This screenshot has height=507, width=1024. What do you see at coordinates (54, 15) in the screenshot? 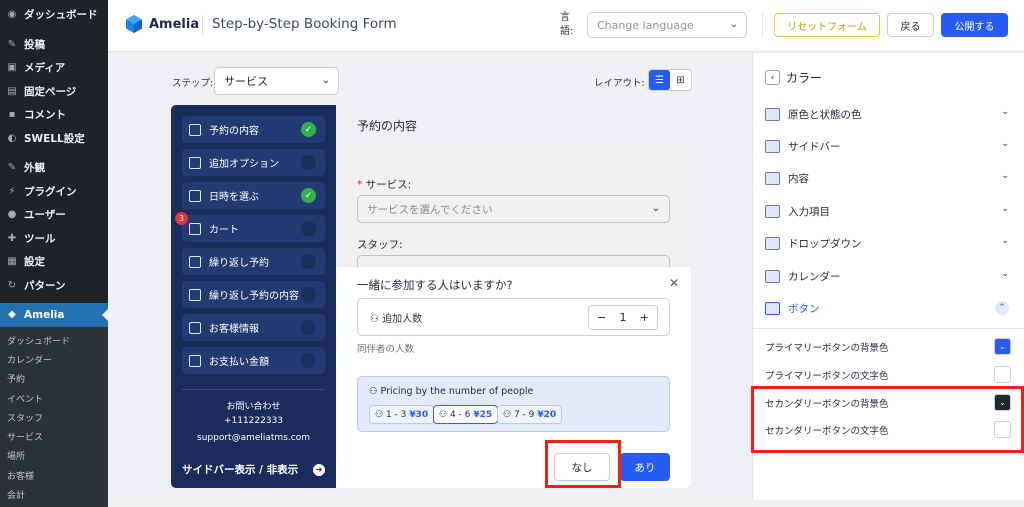
I see `menu-dashboard: ◉ ダッシュボード` at bounding box center [54, 15].